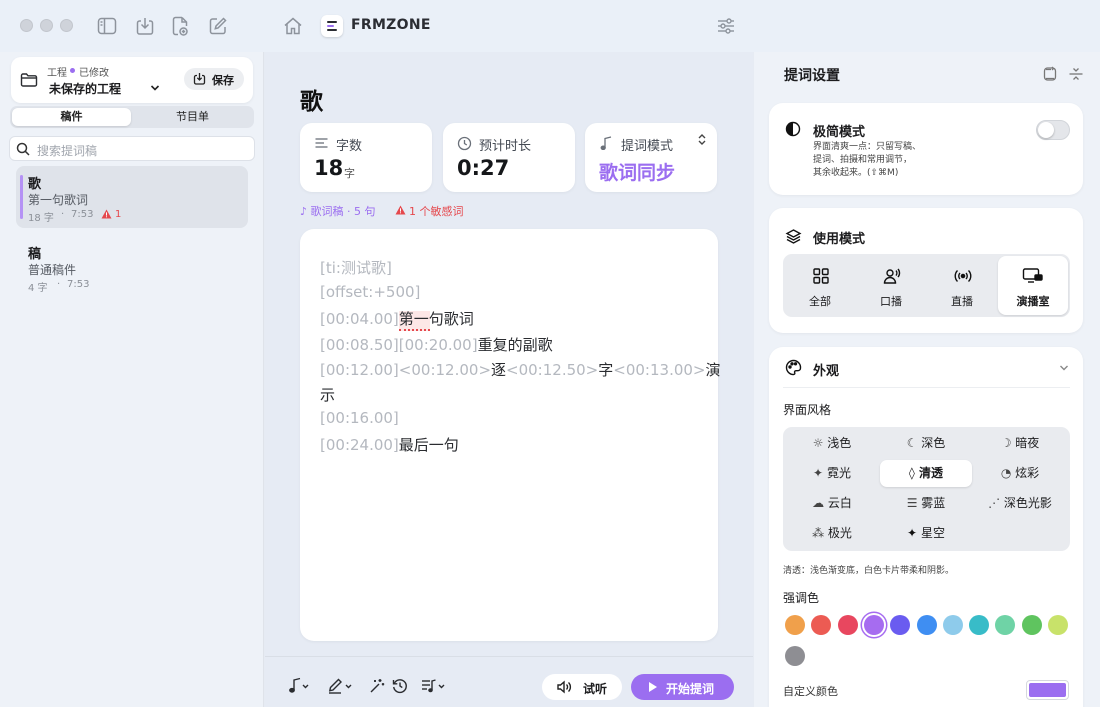 This screenshot has width=1100, height=707. Describe the element at coordinates (832, 473) in the screenshot. I see `style-neon: ✦ 霓光` at that location.